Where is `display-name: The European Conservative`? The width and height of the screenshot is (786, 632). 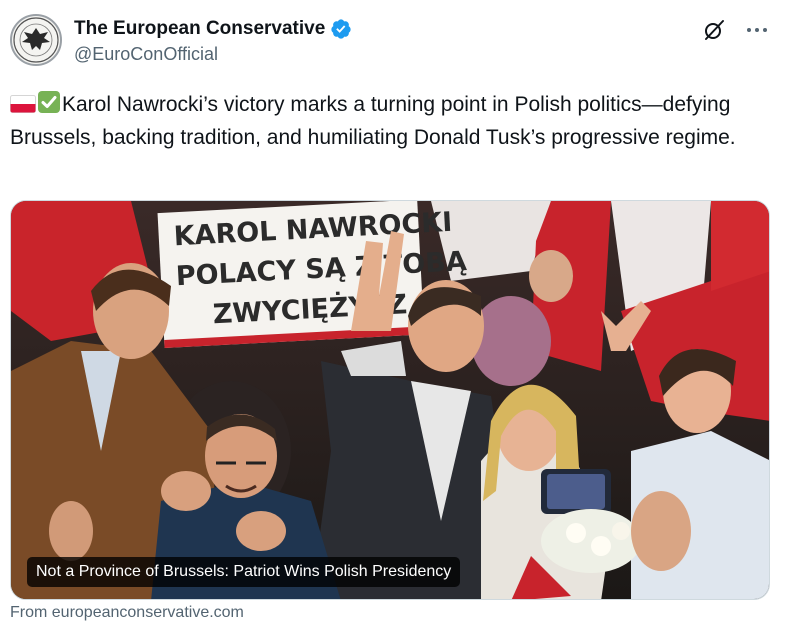 display-name: The European Conservative is located at coordinates (199, 29).